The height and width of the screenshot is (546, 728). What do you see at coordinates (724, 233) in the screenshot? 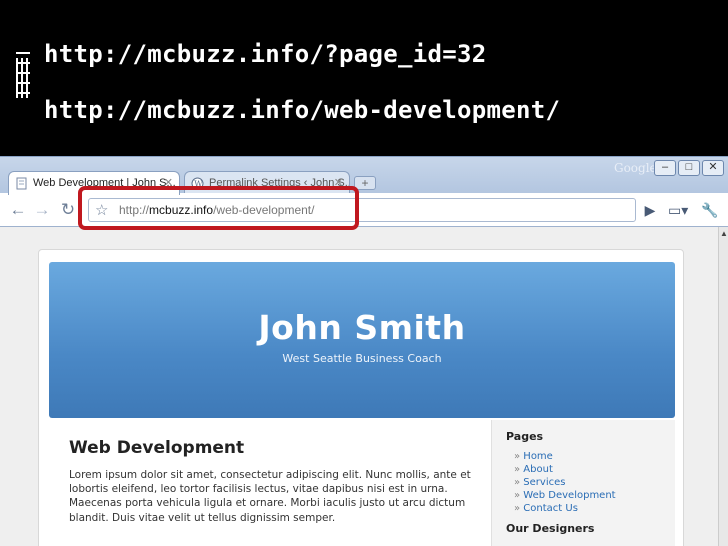
I see `scroll-up-icon: ▲` at bounding box center [724, 233].